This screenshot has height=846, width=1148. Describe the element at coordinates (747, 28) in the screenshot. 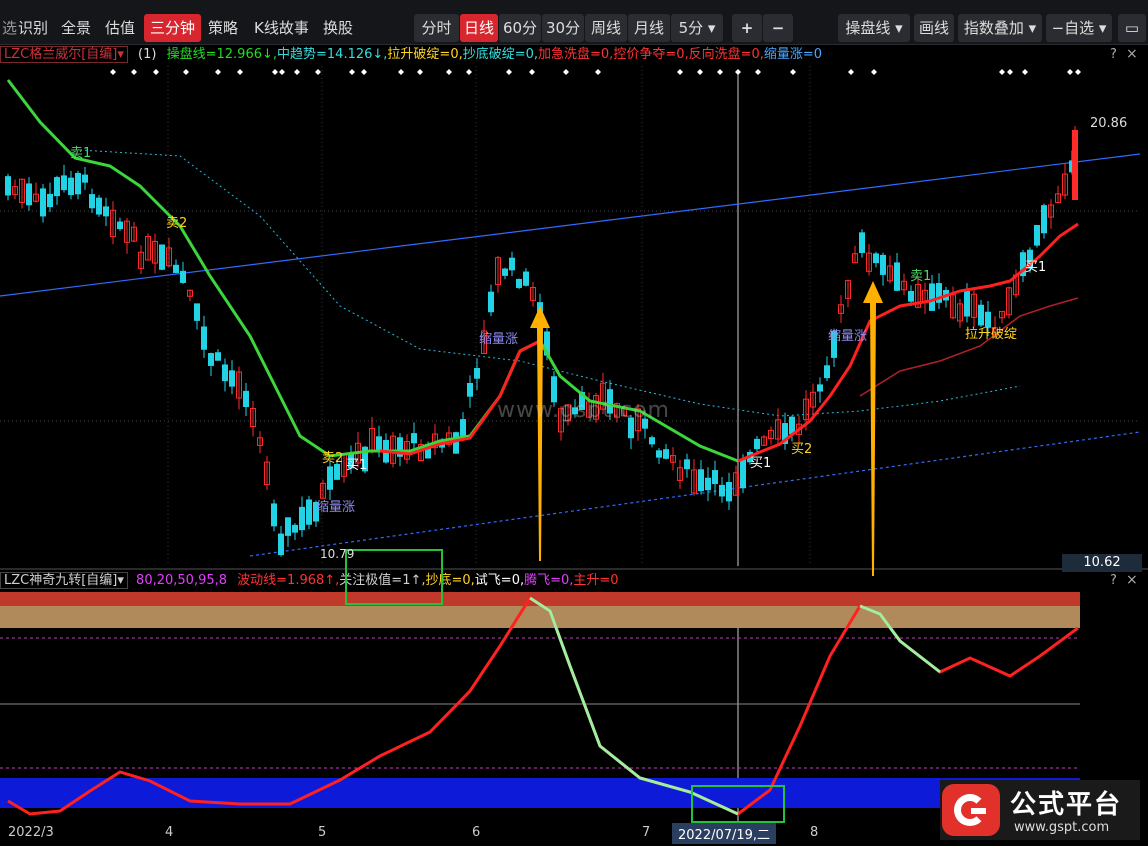

I see `zoom-in-button: +` at that location.